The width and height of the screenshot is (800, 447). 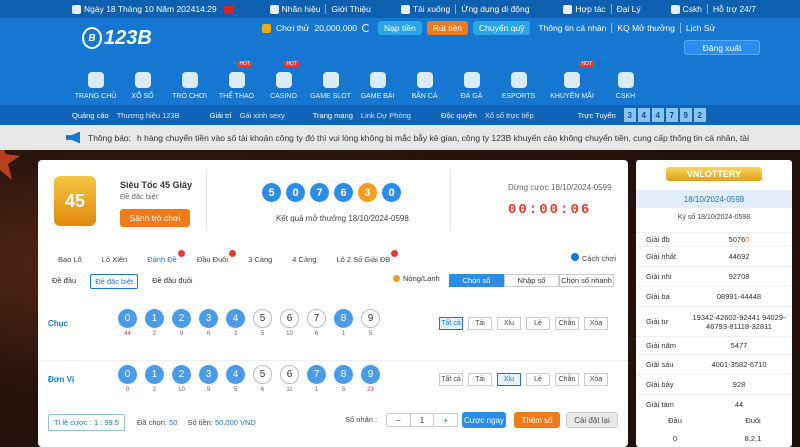 I want to click on ent-link: Gái xinh sexy, so click(x=262, y=115).